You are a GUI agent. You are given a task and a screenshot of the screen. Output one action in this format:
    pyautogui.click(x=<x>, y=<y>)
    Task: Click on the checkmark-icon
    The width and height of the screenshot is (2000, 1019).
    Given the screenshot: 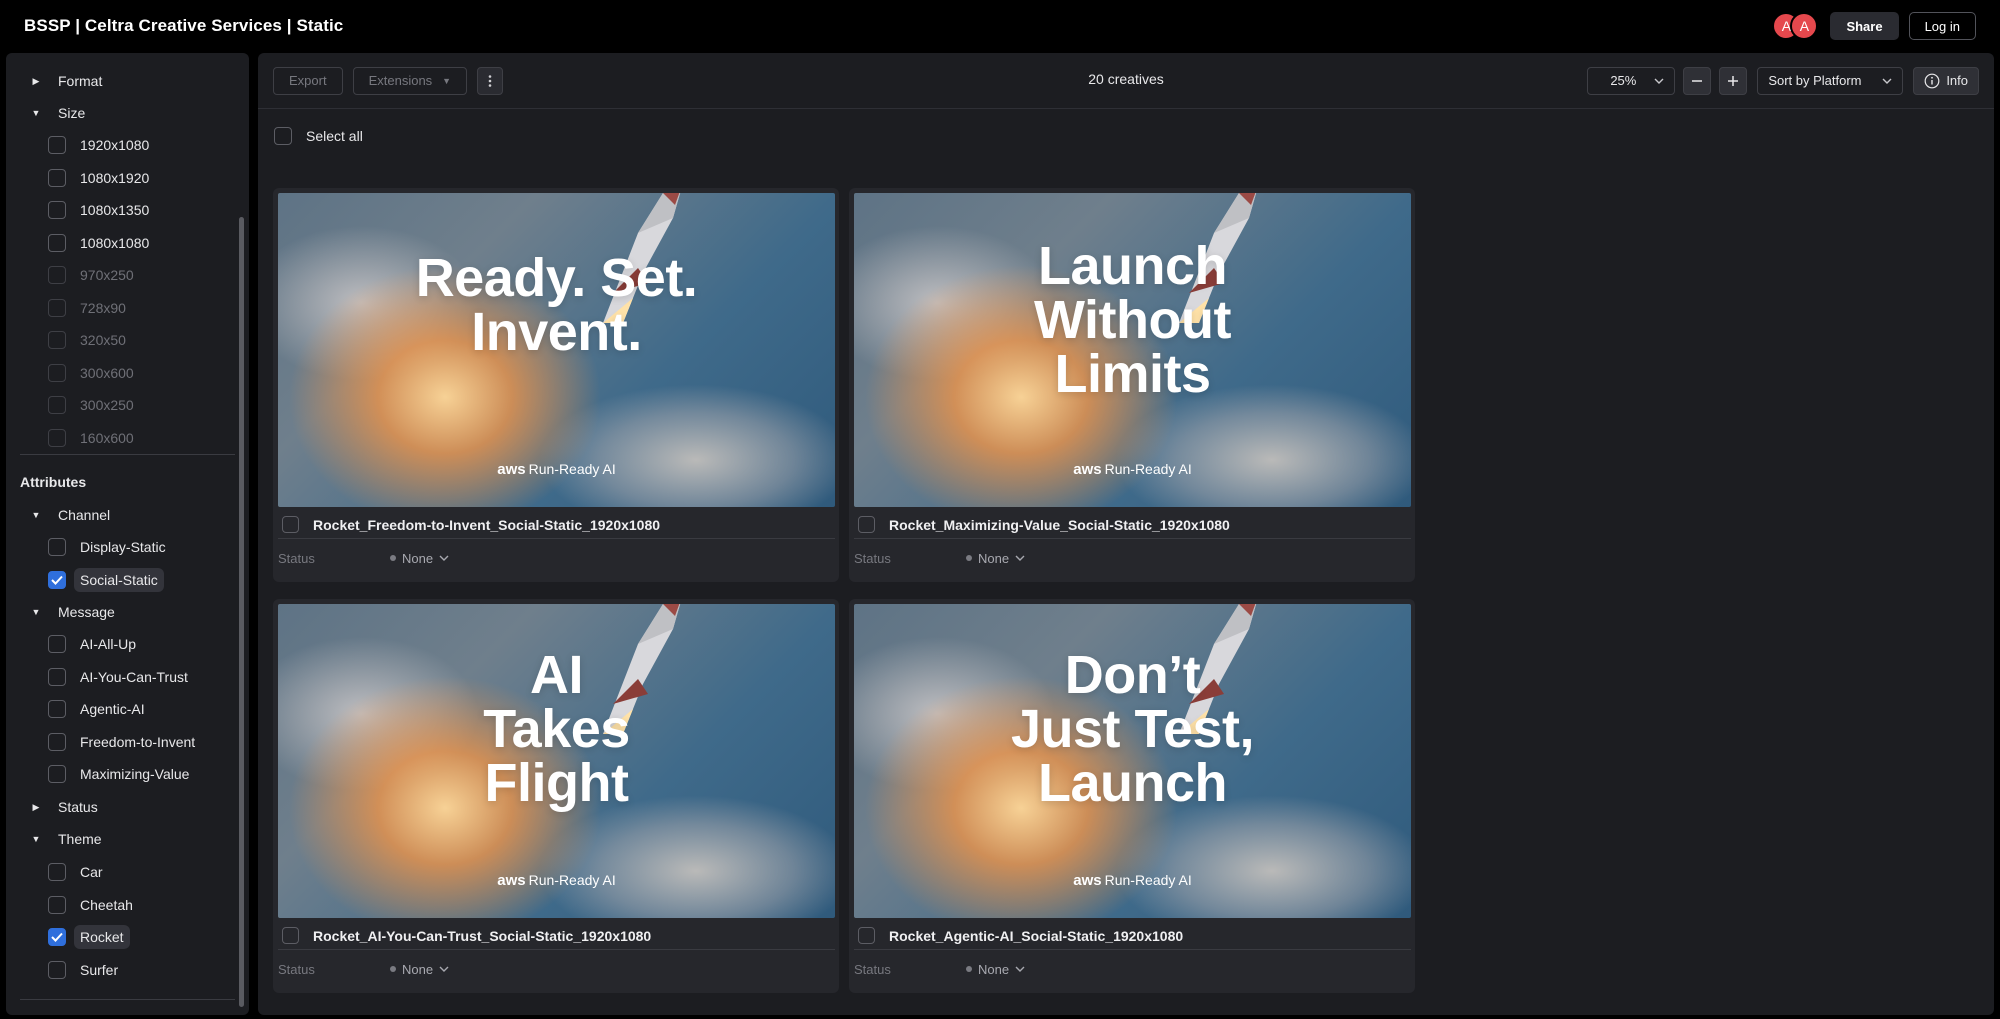 What is the action you would take?
    pyautogui.click(x=57, y=937)
    